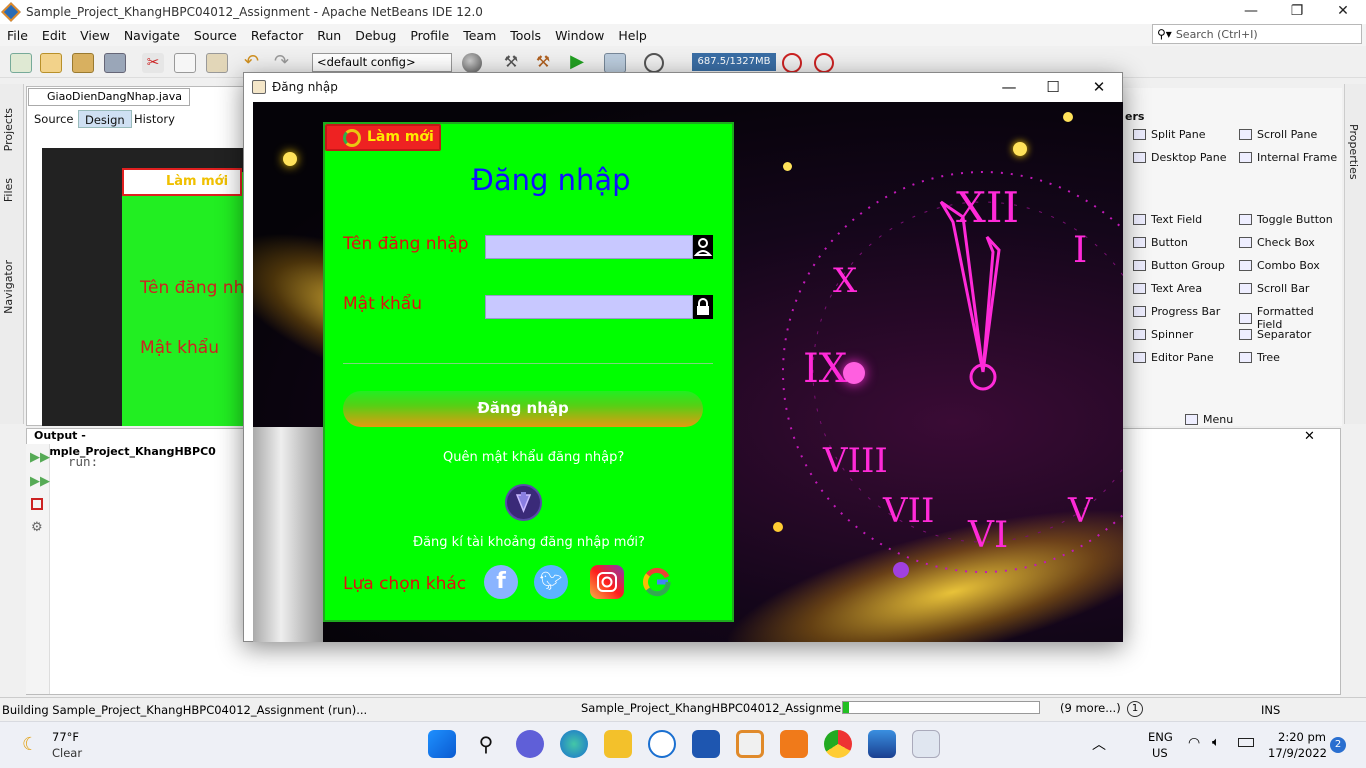 This screenshot has width=1366, height=768. I want to click on palette-text-field: Text Field, so click(1167, 219).